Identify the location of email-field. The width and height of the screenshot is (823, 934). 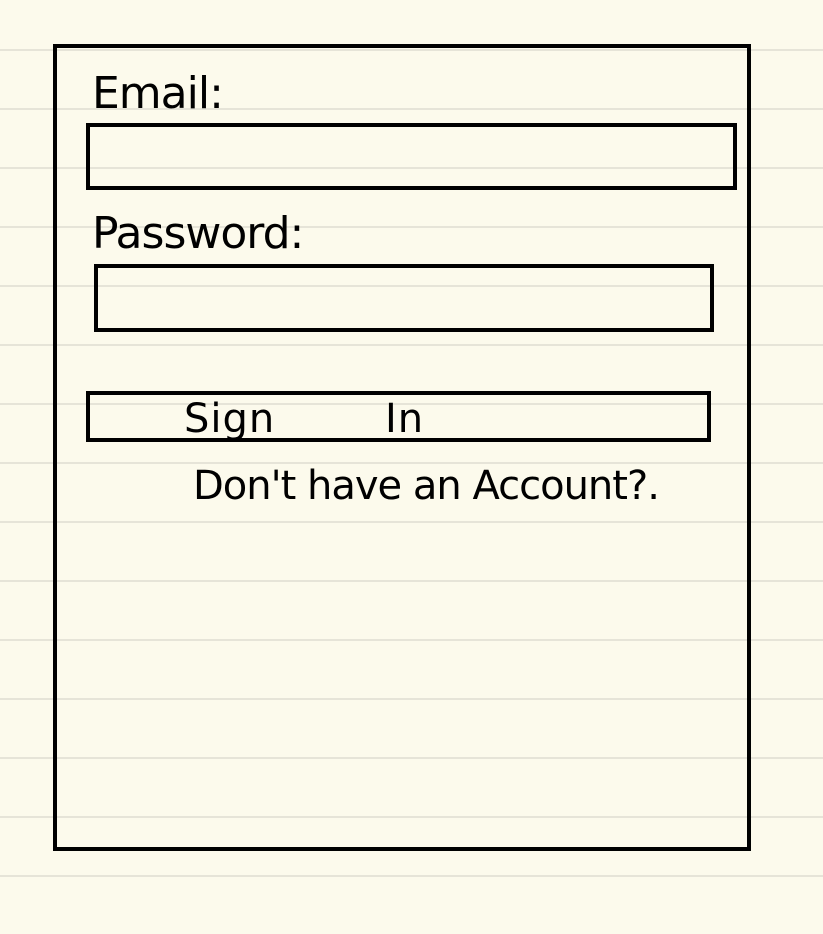
(411, 156).